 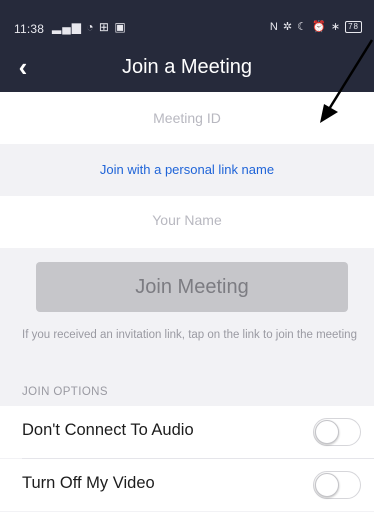 What do you see at coordinates (65, 392) in the screenshot?
I see `join-options-header: JOIN OPTIONS` at bounding box center [65, 392].